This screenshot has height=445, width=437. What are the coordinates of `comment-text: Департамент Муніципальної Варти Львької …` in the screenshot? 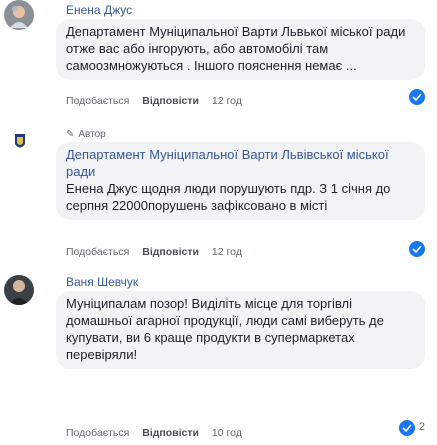 It's located at (236, 48).